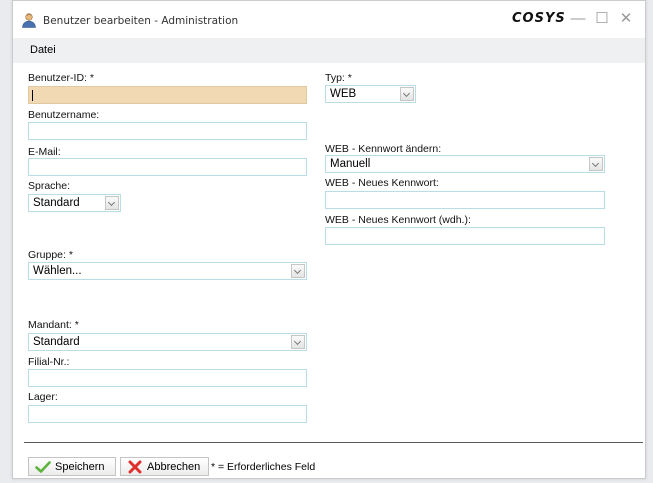 The image size is (653, 483). Describe the element at coordinates (626, 19) in the screenshot. I see `close-button: ✕` at that location.